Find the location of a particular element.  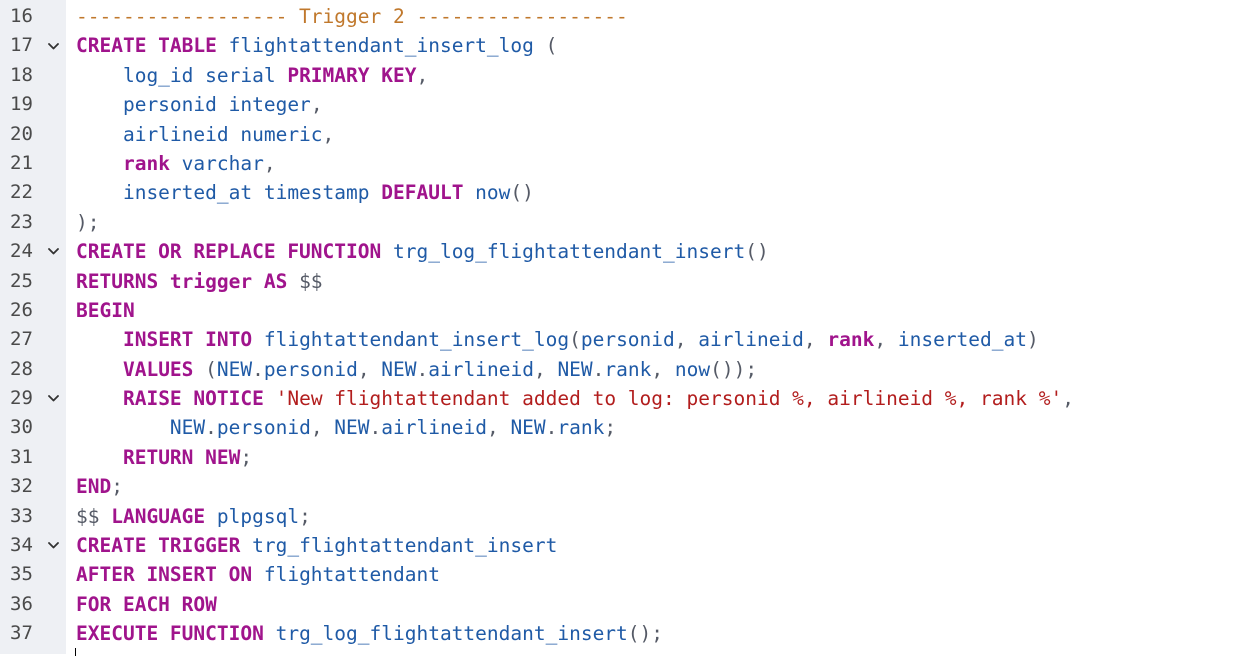

line-number: 18 is located at coordinates (21, 74).